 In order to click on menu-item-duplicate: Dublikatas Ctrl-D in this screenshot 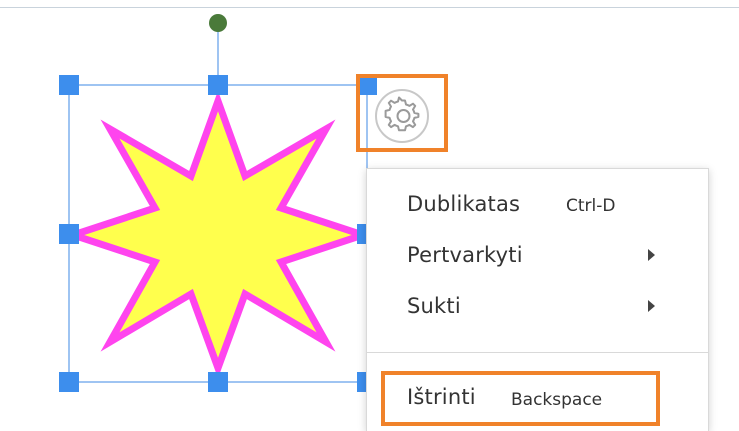, I will do `click(537, 205)`.